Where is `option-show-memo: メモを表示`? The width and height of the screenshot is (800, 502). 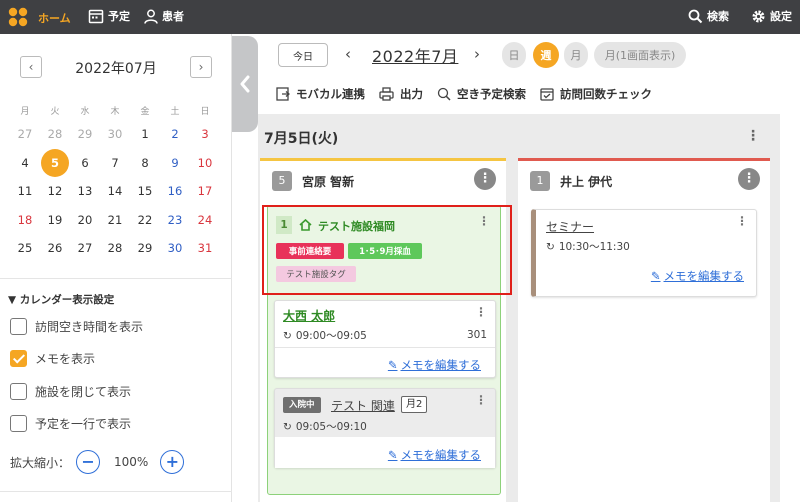 option-show-memo: メモを表示 is located at coordinates (52, 358).